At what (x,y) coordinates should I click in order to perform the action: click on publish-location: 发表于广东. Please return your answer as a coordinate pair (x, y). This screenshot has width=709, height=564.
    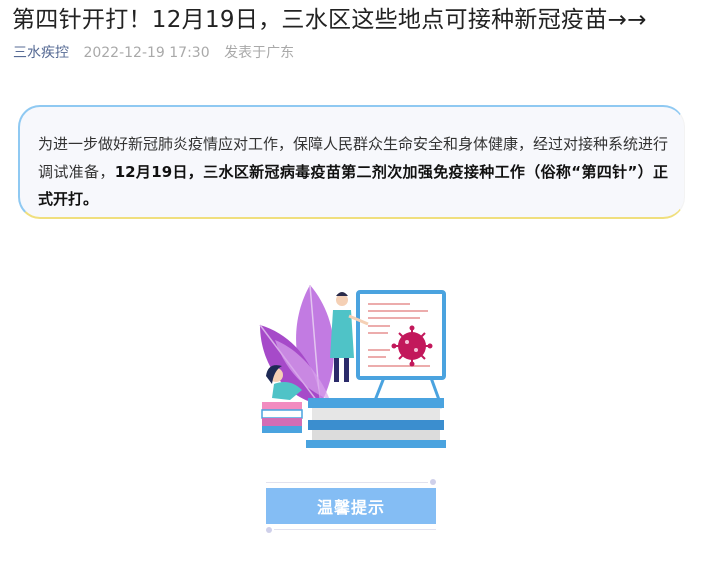
    Looking at the image, I should click on (259, 53).